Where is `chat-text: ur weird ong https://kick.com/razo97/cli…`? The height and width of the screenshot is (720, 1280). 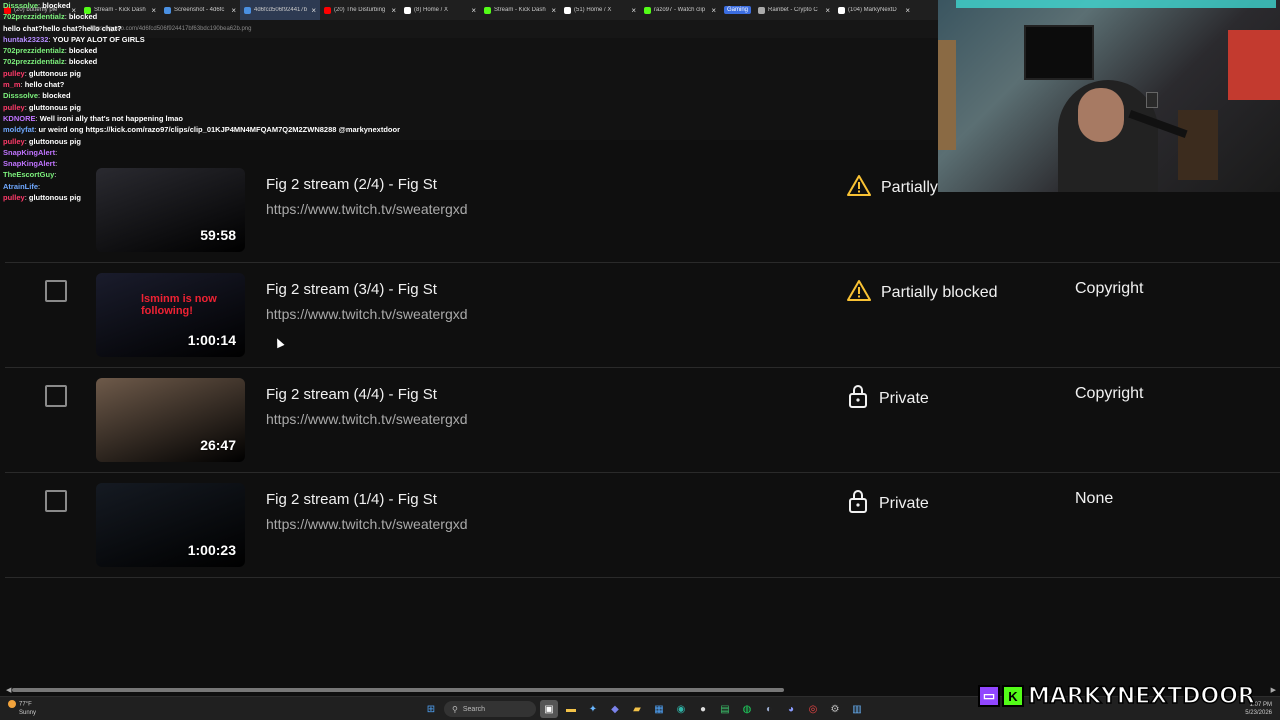
chat-text: ur weird ong https://kick.com/razo97/cli… is located at coordinates (219, 130).